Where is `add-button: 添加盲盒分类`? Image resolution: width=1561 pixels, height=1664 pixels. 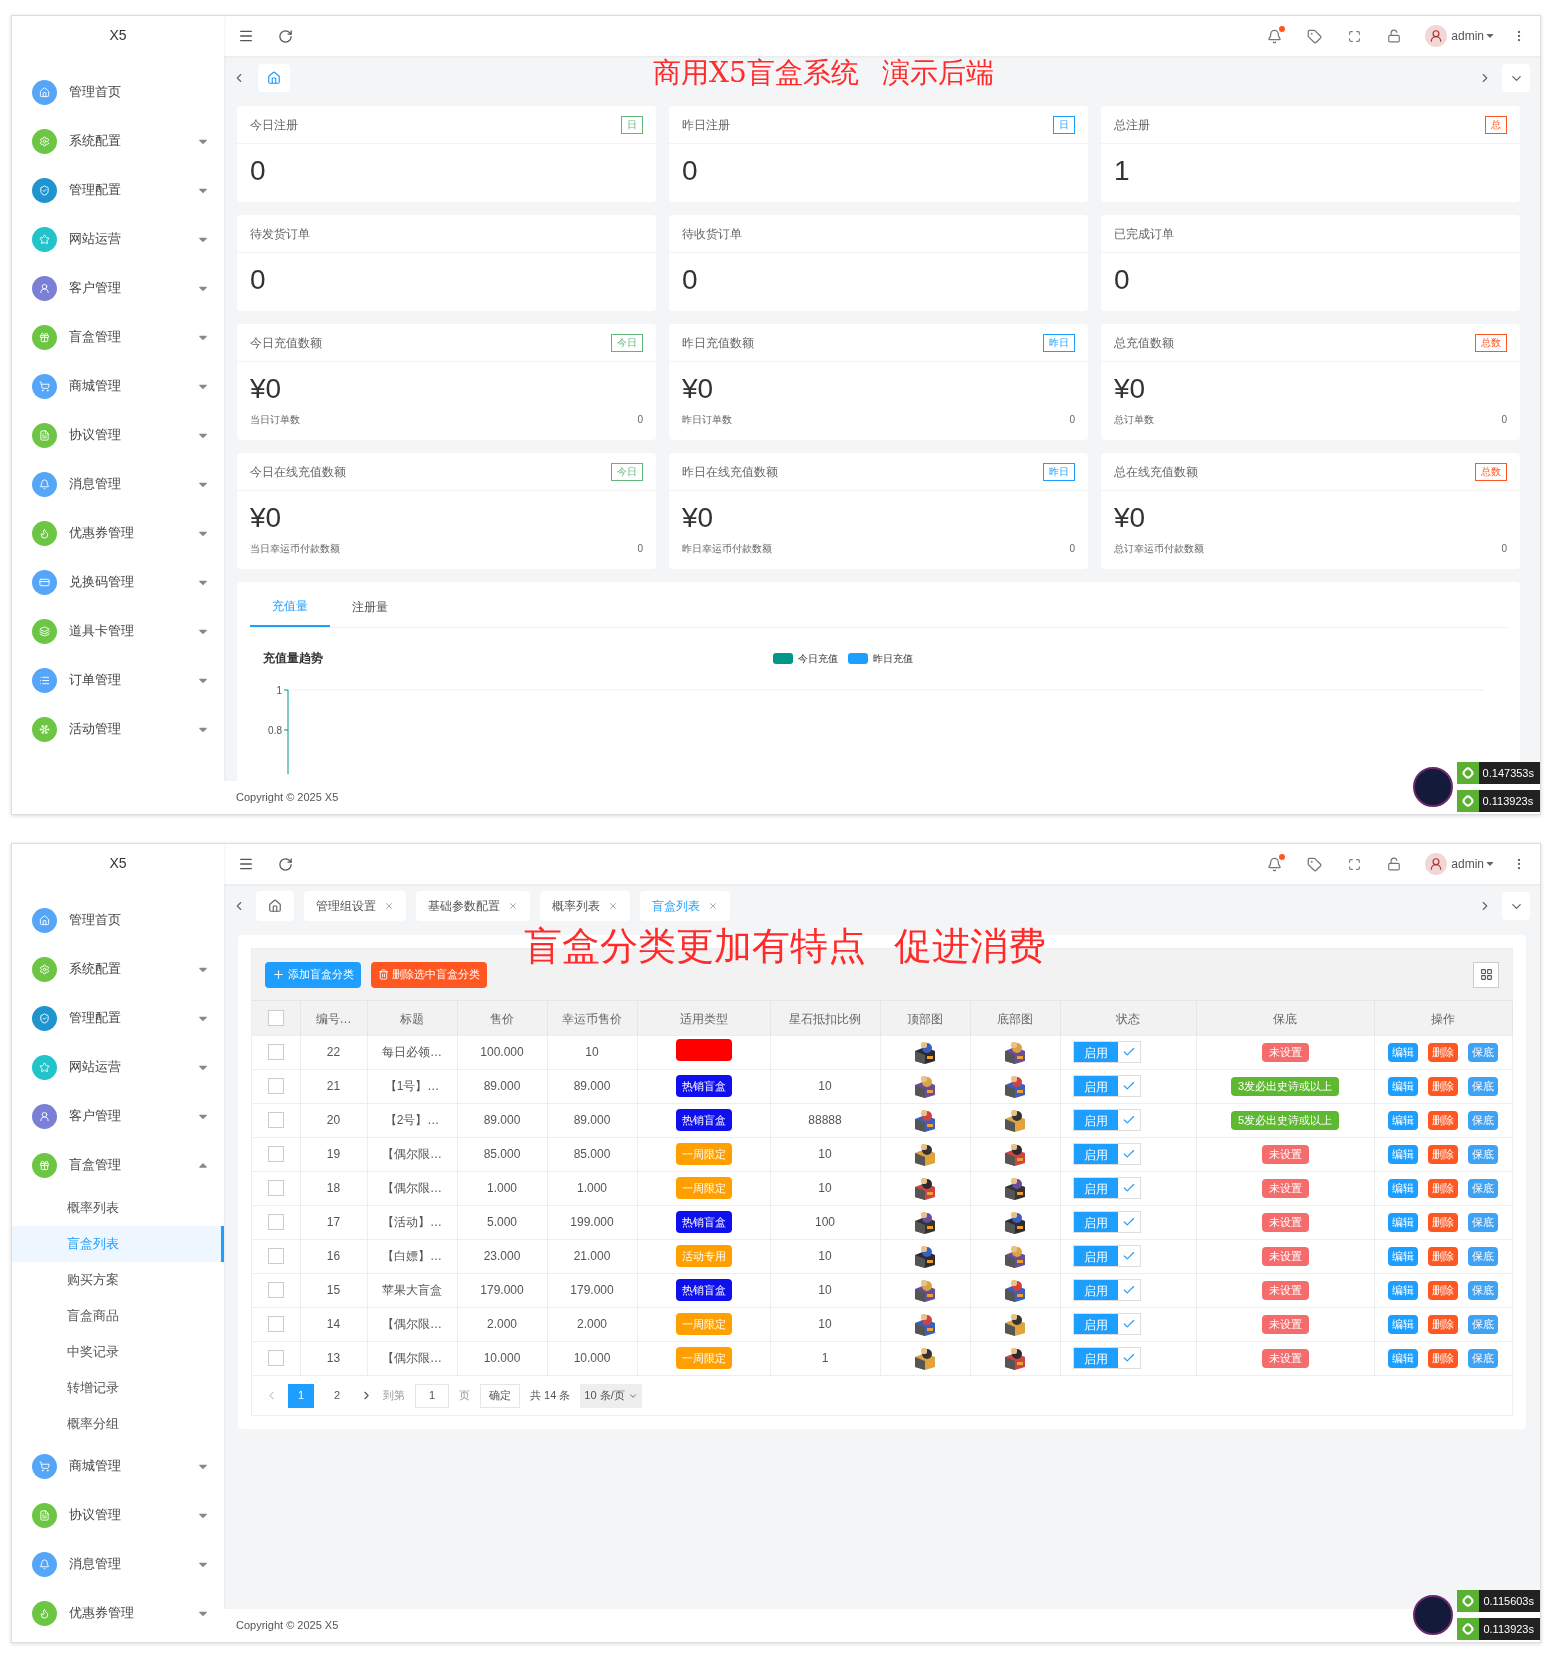
add-button: 添加盲盒分类 is located at coordinates (313, 974).